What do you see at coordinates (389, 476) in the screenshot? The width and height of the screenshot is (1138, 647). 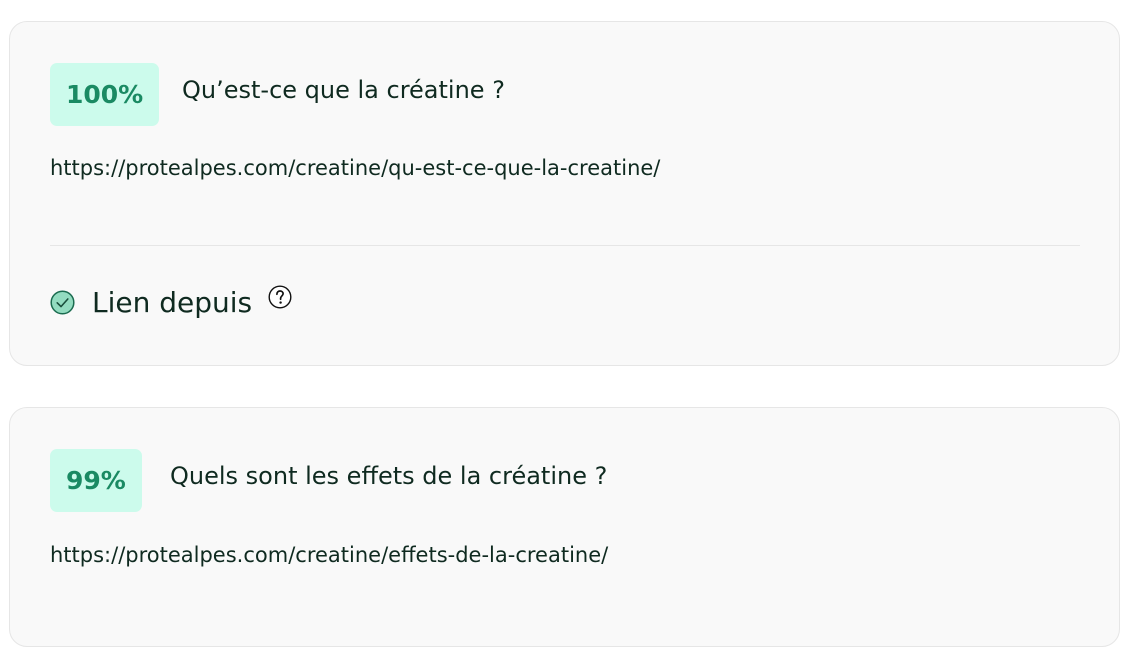 I see `result-title: Quels sont les effets de la créatine ?` at bounding box center [389, 476].